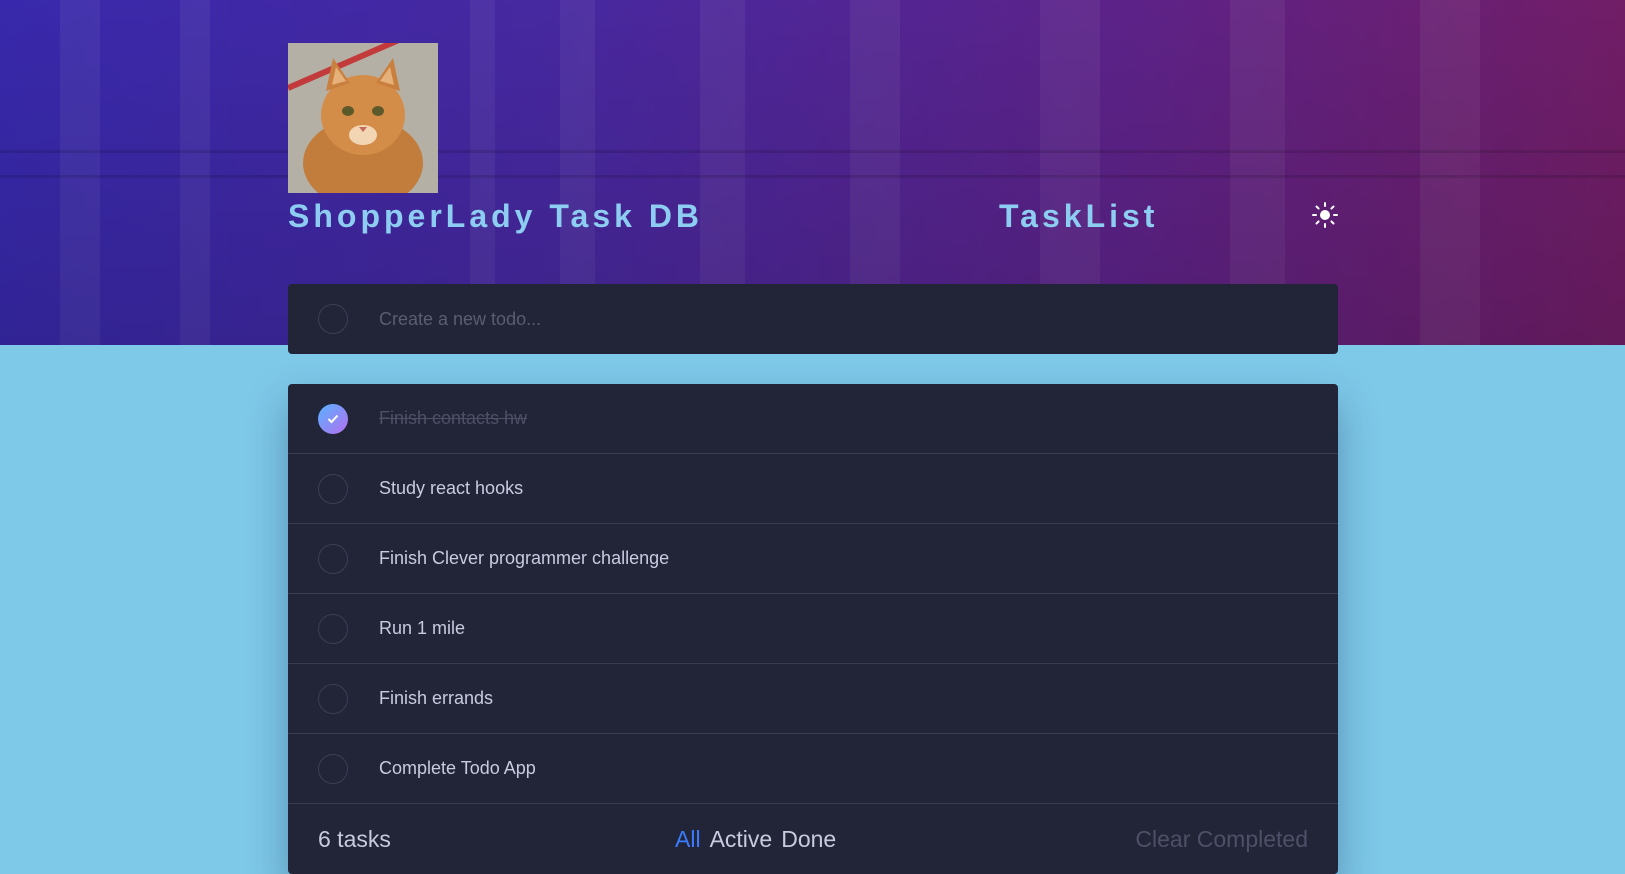 The width and height of the screenshot is (1625, 874). I want to click on todo-item: Finish contacts hw, so click(813, 419).